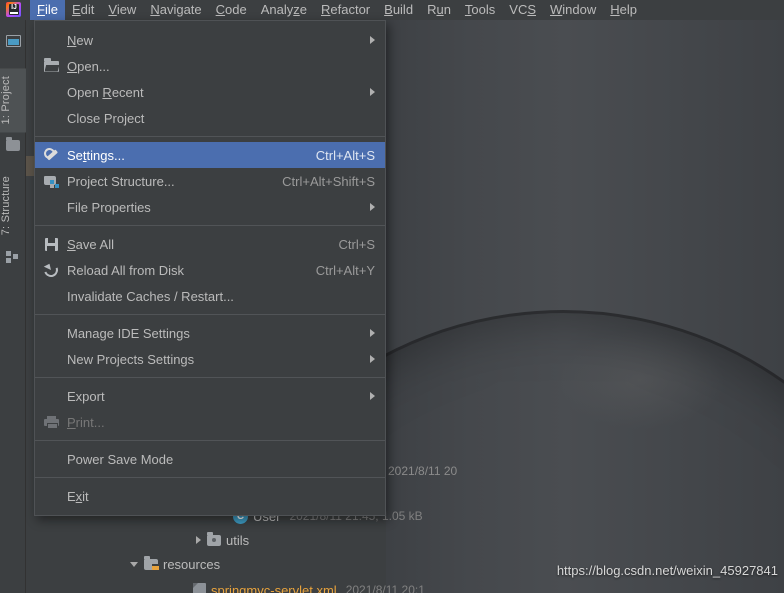  I want to click on save-icon, so click(51, 244).